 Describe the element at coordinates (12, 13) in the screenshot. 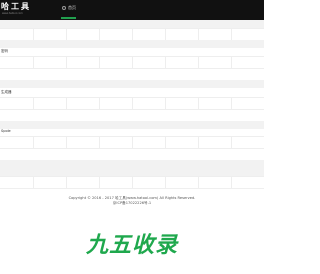

I see `logo-subtext: www.hatool.com` at that location.